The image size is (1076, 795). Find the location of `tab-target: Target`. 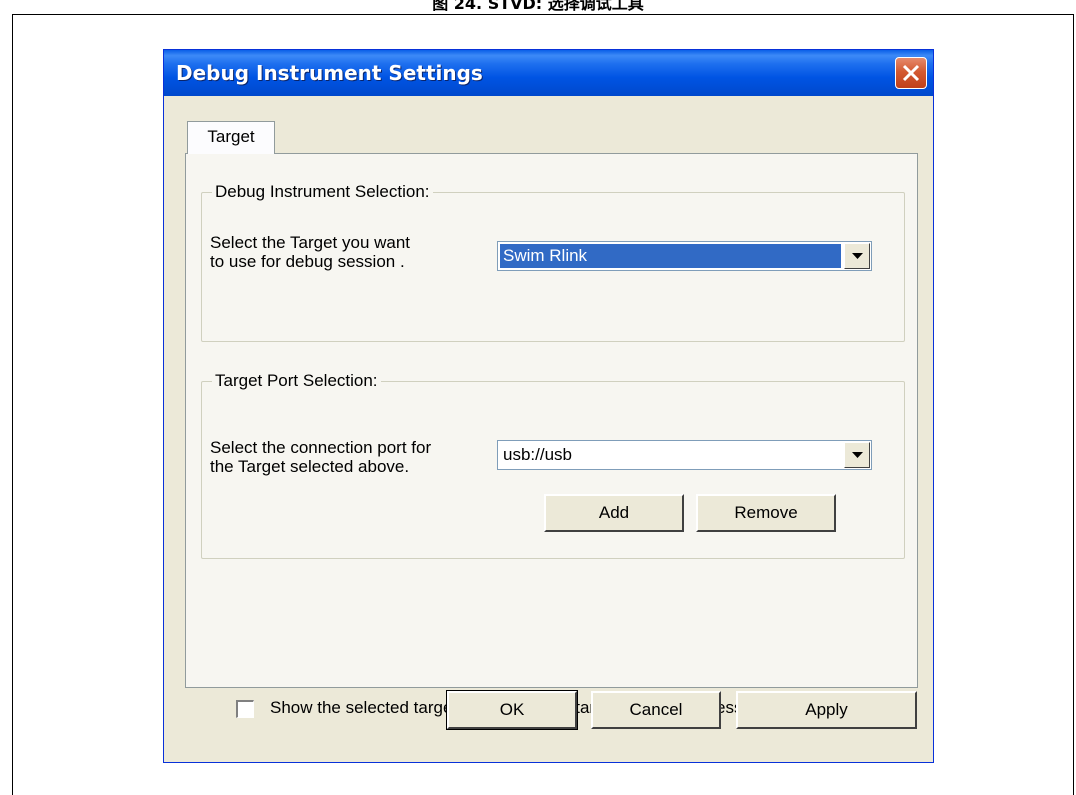

tab-target: Target is located at coordinates (231, 137).